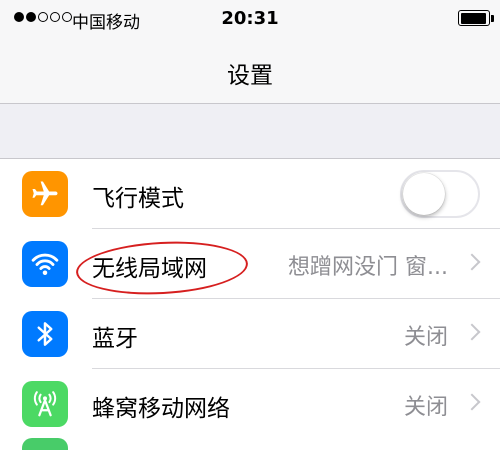 This screenshot has width=500, height=450. Describe the element at coordinates (45, 404) in the screenshot. I see `cellular-icon` at that location.